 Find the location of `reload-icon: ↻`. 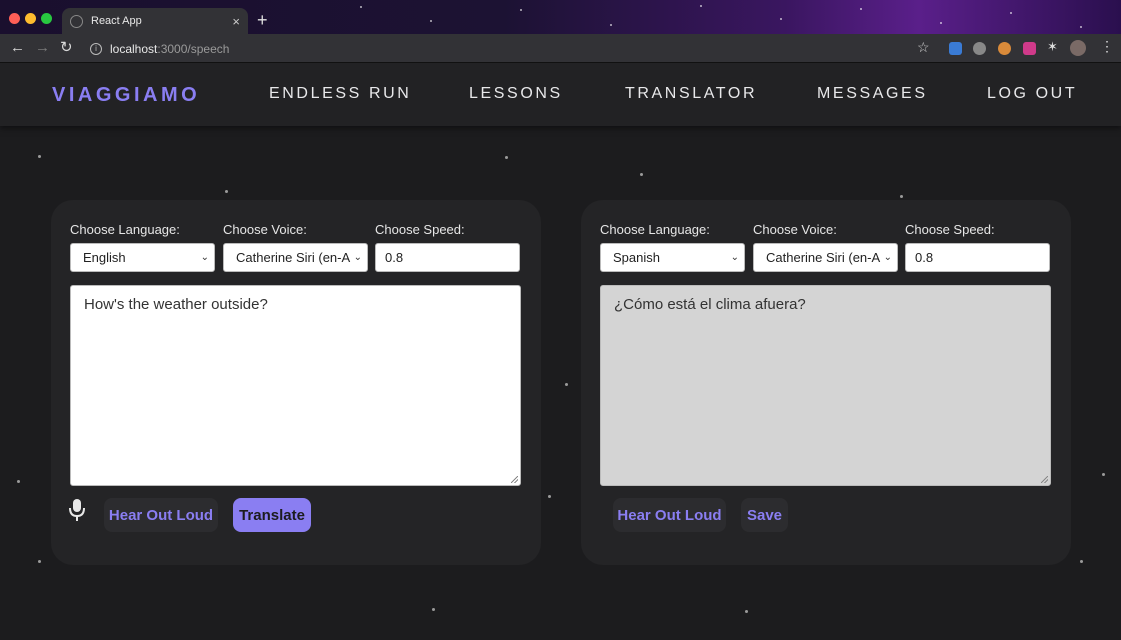

reload-icon: ↻ is located at coordinates (66, 48).